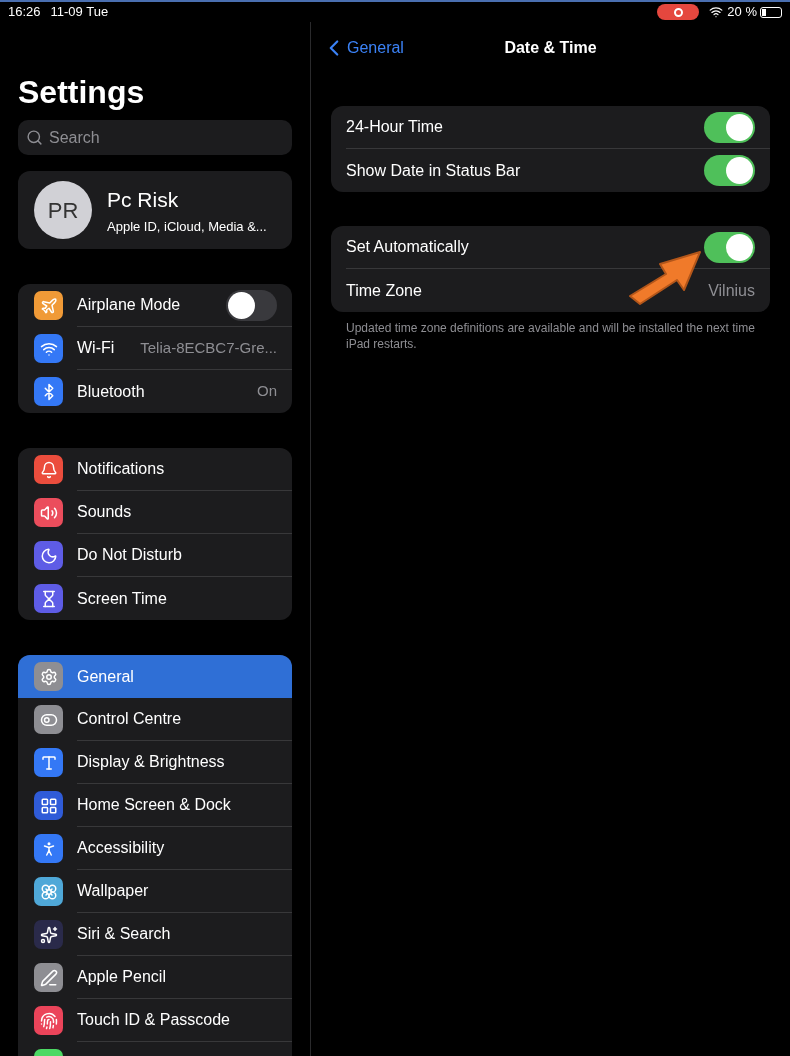 The height and width of the screenshot is (1056, 790). What do you see at coordinates (121, 977) in the screenshot?
I see `row-label: Apple Pencil` at bounding box center [121, 977].